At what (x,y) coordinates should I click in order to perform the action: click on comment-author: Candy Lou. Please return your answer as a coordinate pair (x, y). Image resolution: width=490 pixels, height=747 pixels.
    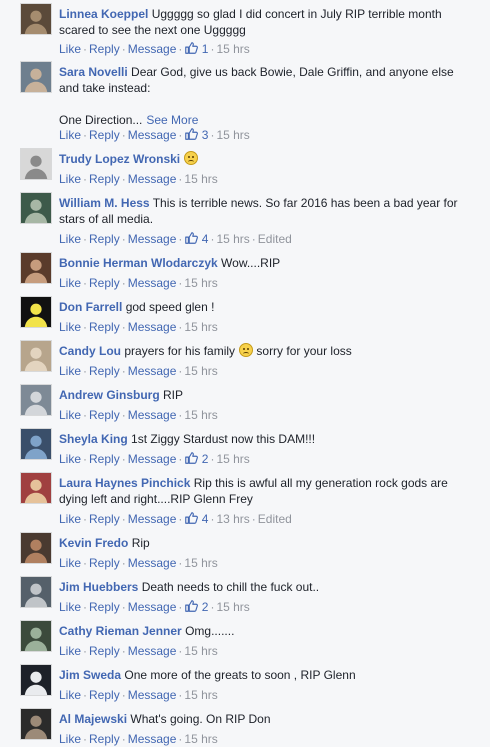
    Looking at the image, I should click on (90, 351).